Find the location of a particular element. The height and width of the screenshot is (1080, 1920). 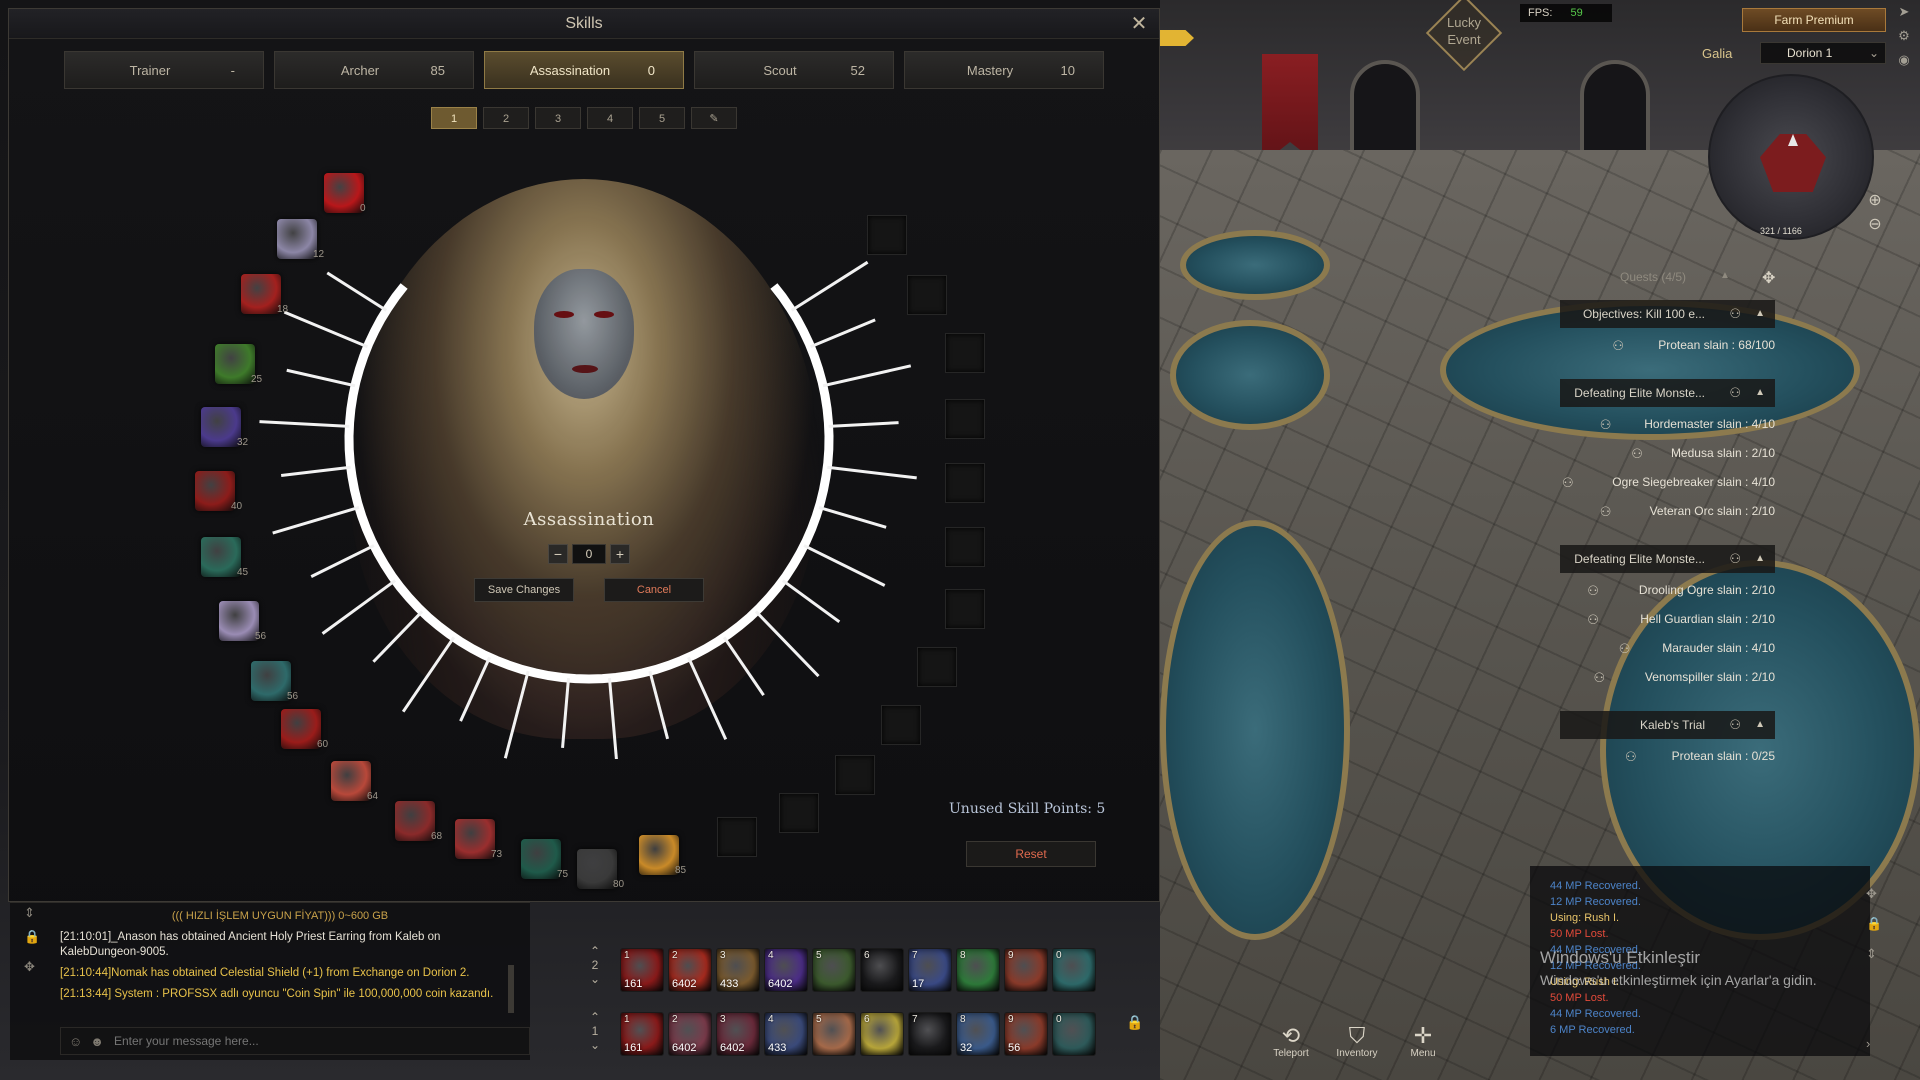

menu-button: ✛ Menu is located at coordinates (1423, 1042).